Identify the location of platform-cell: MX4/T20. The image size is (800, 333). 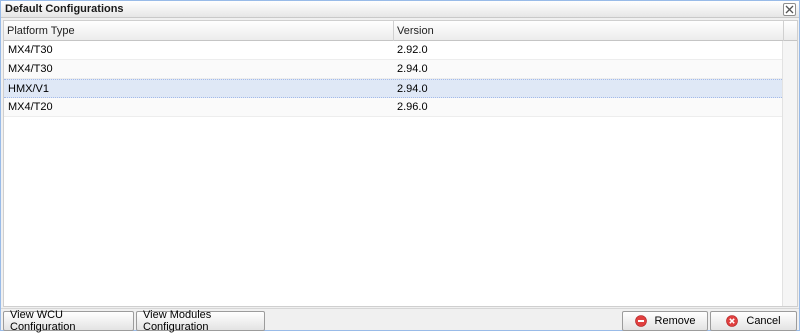
(30, 107).